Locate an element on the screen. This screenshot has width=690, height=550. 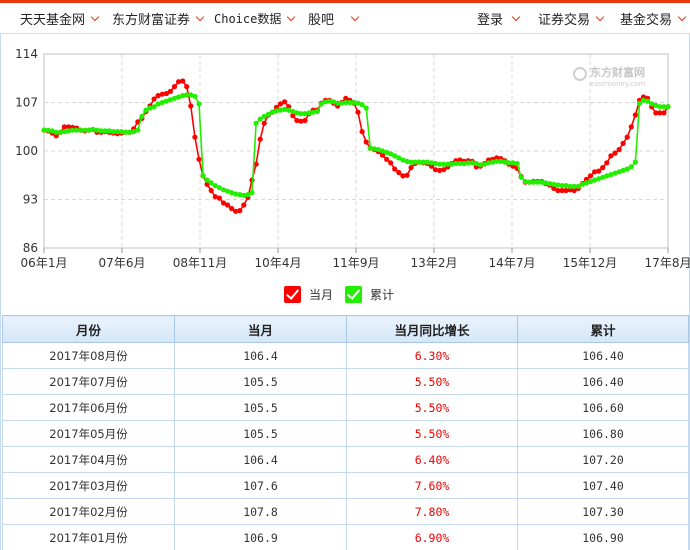
chart-legend: 当月 累计 is located at coordinates (345, 297).